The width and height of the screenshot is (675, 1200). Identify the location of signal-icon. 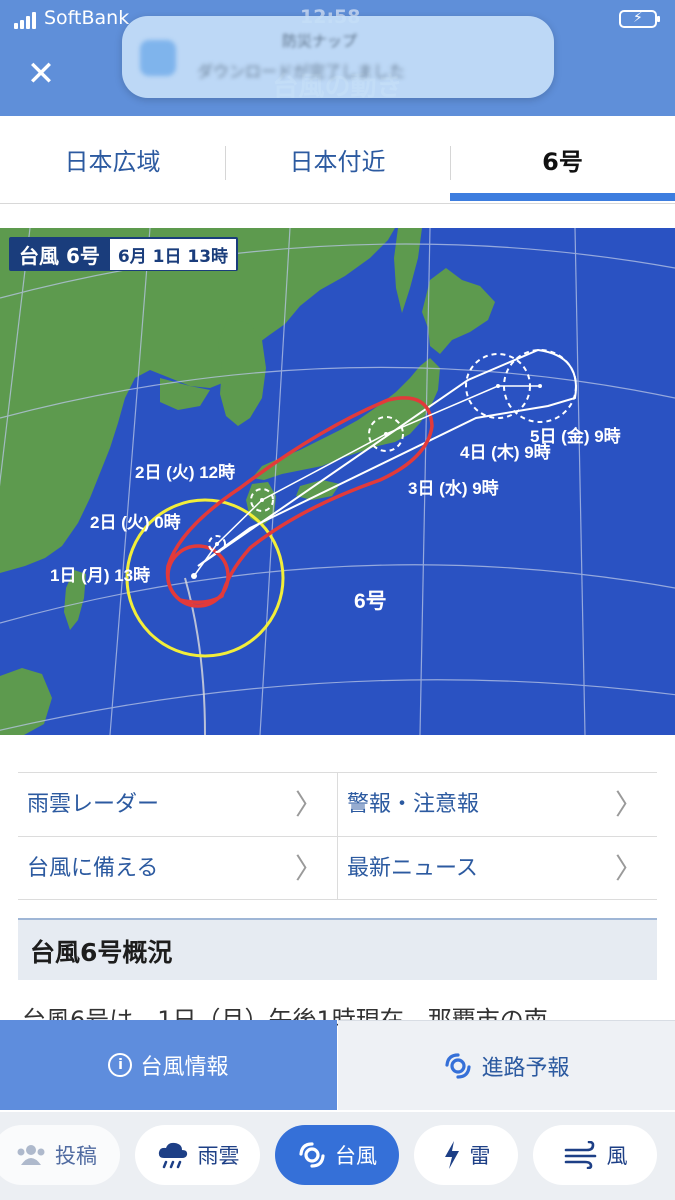
(25, 20).